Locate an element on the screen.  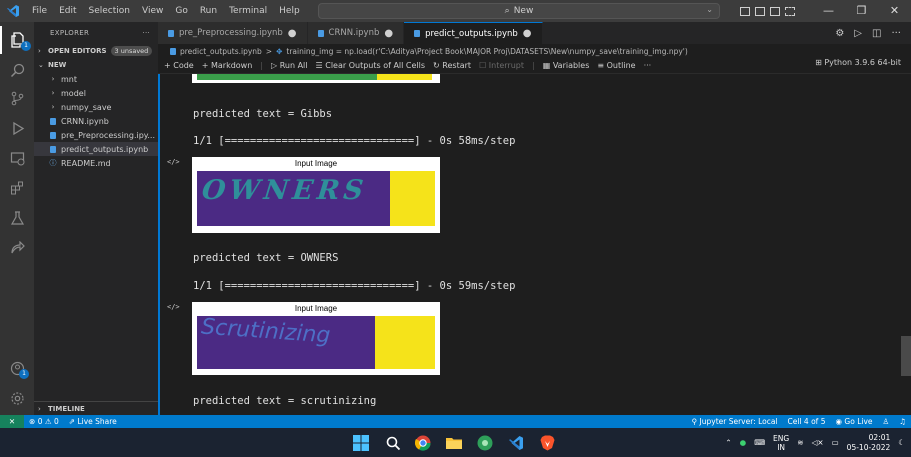
run-icon: ▷ is located at coordinates (858, 33).